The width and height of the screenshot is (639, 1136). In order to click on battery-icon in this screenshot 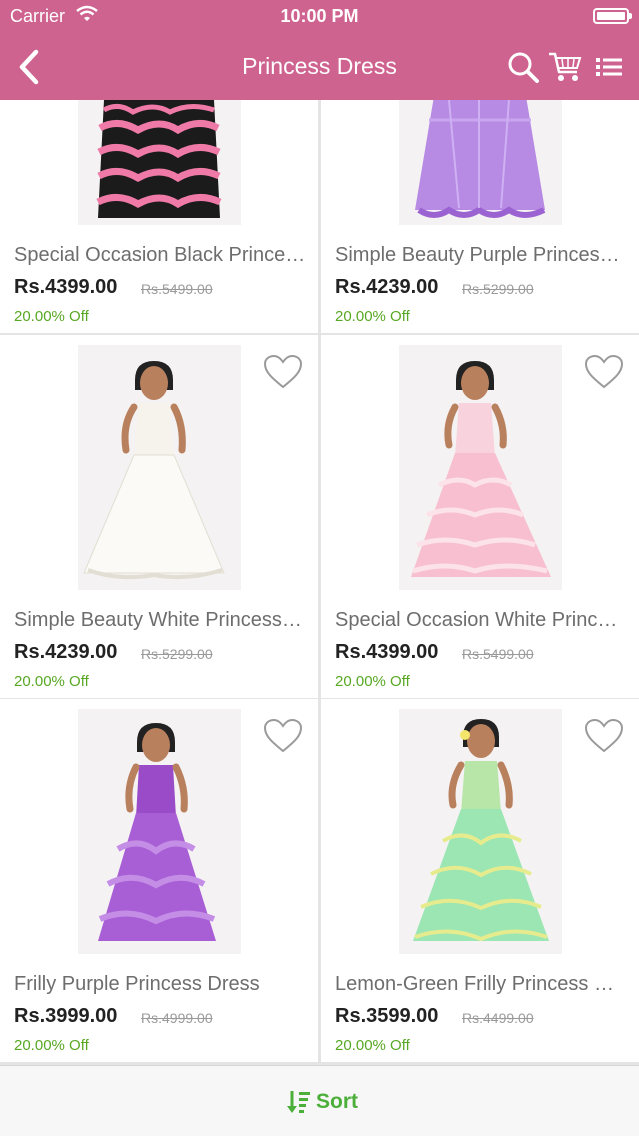, I will do `click(612, 16)`.